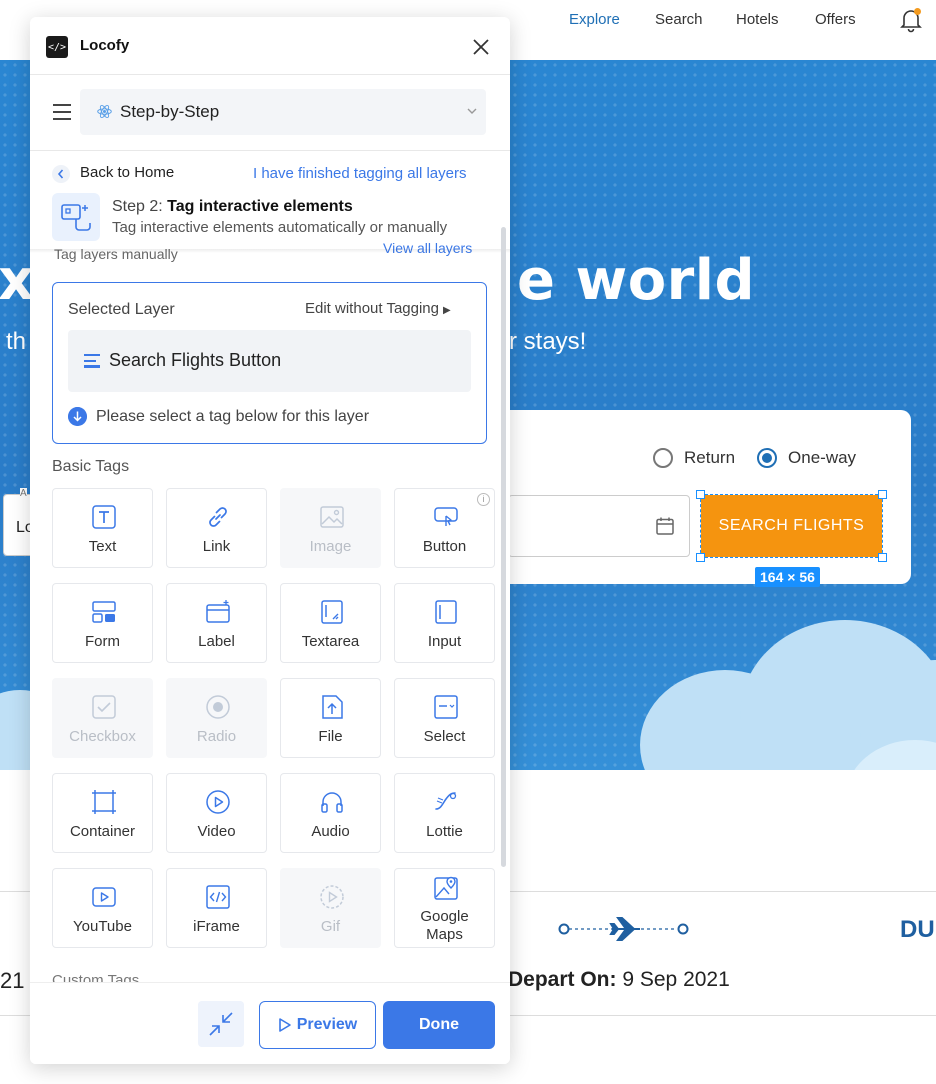  I want to click on caret-right-icon: ▶, so click(446, 310).